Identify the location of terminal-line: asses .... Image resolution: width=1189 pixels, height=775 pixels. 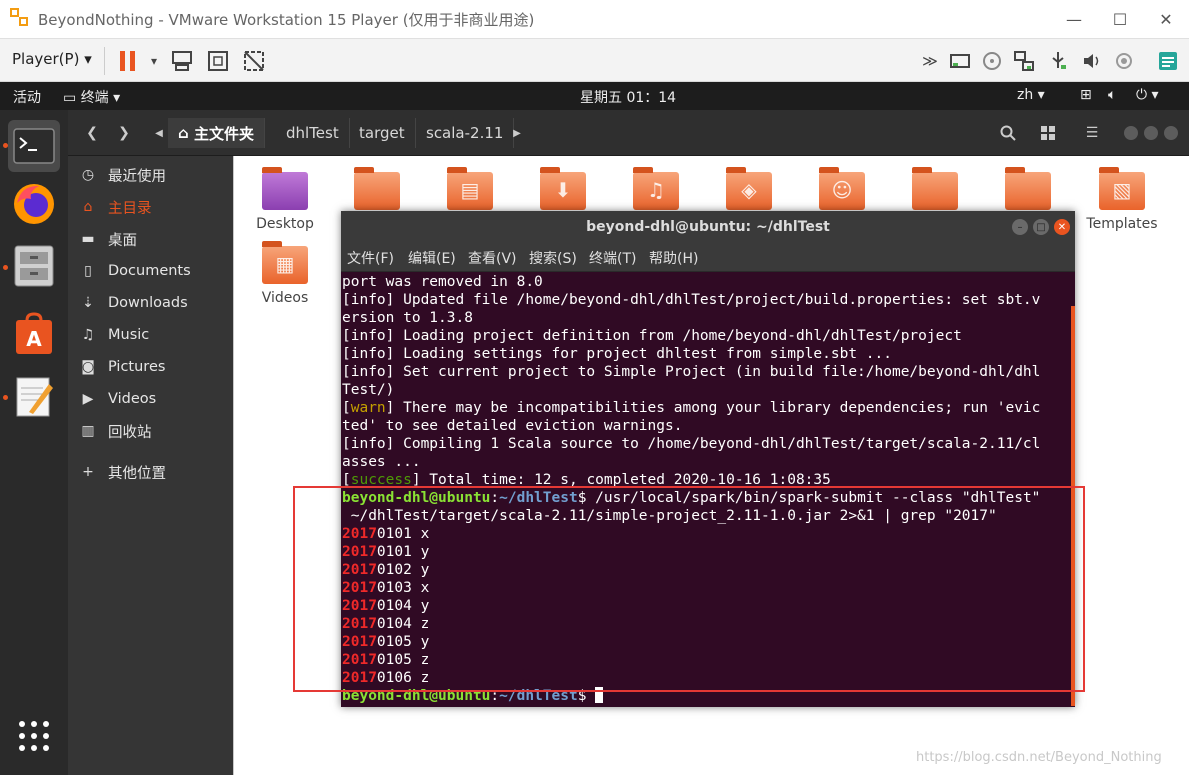
(381, 462).